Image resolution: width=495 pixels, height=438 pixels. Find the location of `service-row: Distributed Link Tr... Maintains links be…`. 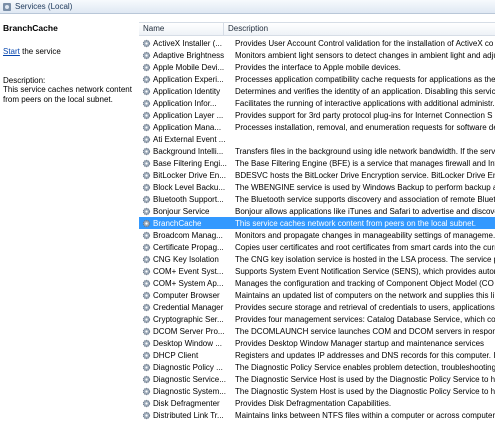

service-row: Distributed Link Tr... Maintains links be… is located at coordinates (317, 415).